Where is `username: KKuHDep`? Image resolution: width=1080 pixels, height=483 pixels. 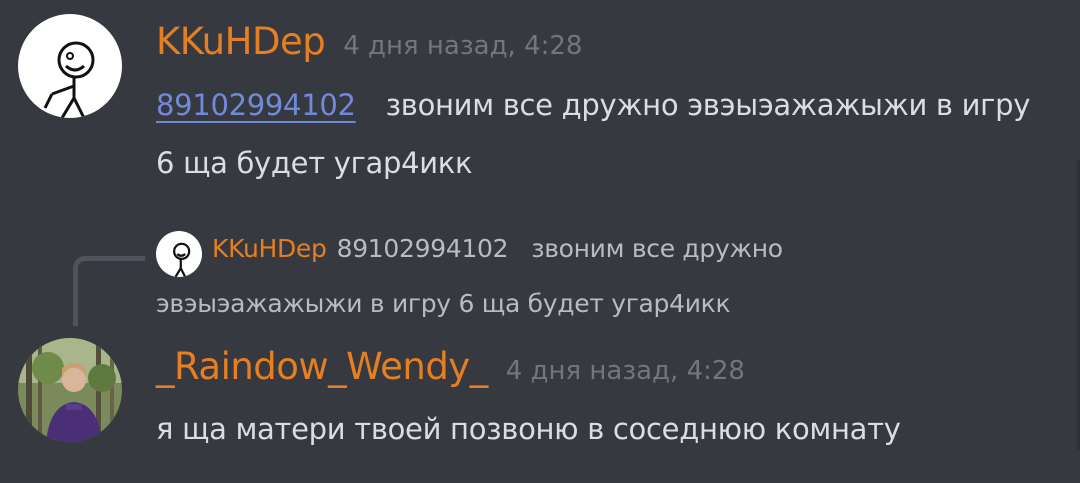
username: KKuHDep is located at coordinates (241, 41).